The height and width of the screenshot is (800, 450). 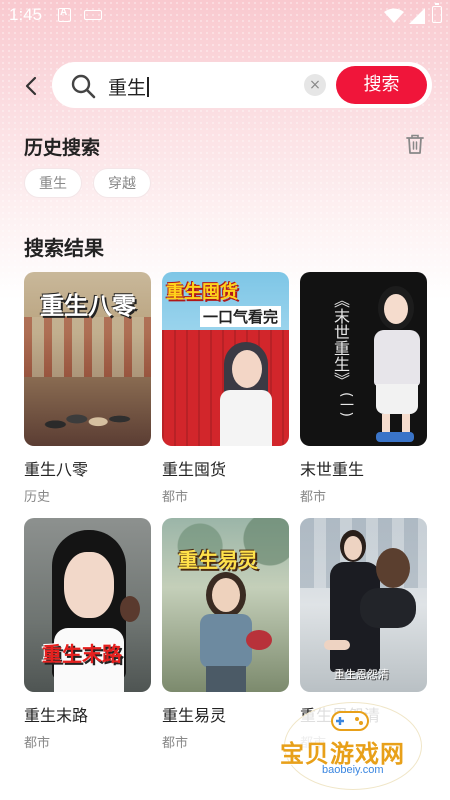 What do you see at coordinates (87, 605) in the screenshot?
I see `book-cover: 重生末路` at bounding box center [87, 605].